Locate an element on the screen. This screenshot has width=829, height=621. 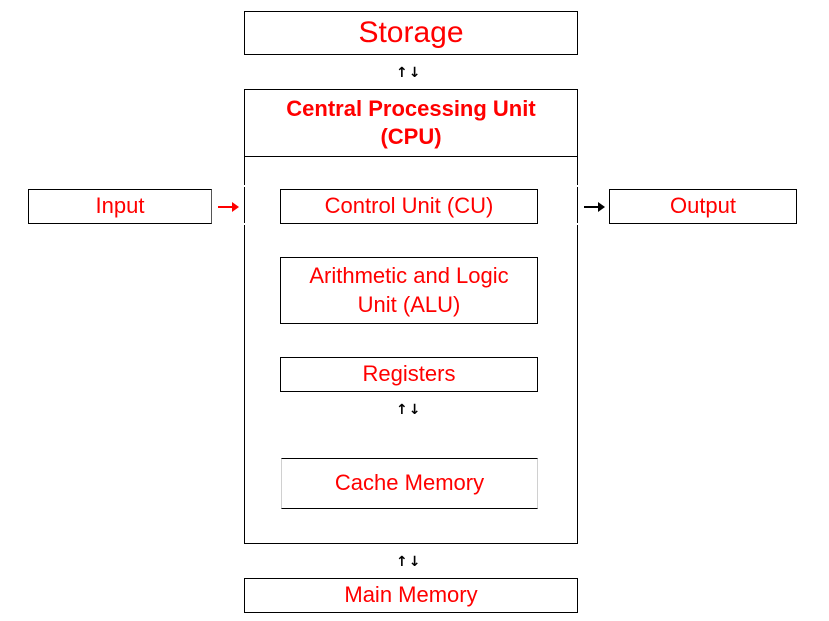
cache-memory-label: Cache Memory is located at coordinates (409, 483).